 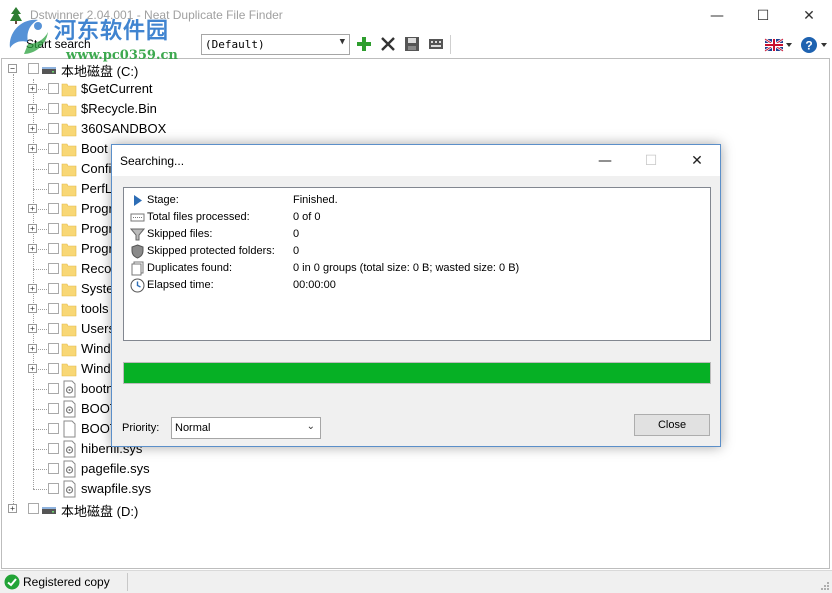 What do you see at coordinates (69, 469) in the screenshot?
I see `system-file-icon` at bounding box center [69, 469].